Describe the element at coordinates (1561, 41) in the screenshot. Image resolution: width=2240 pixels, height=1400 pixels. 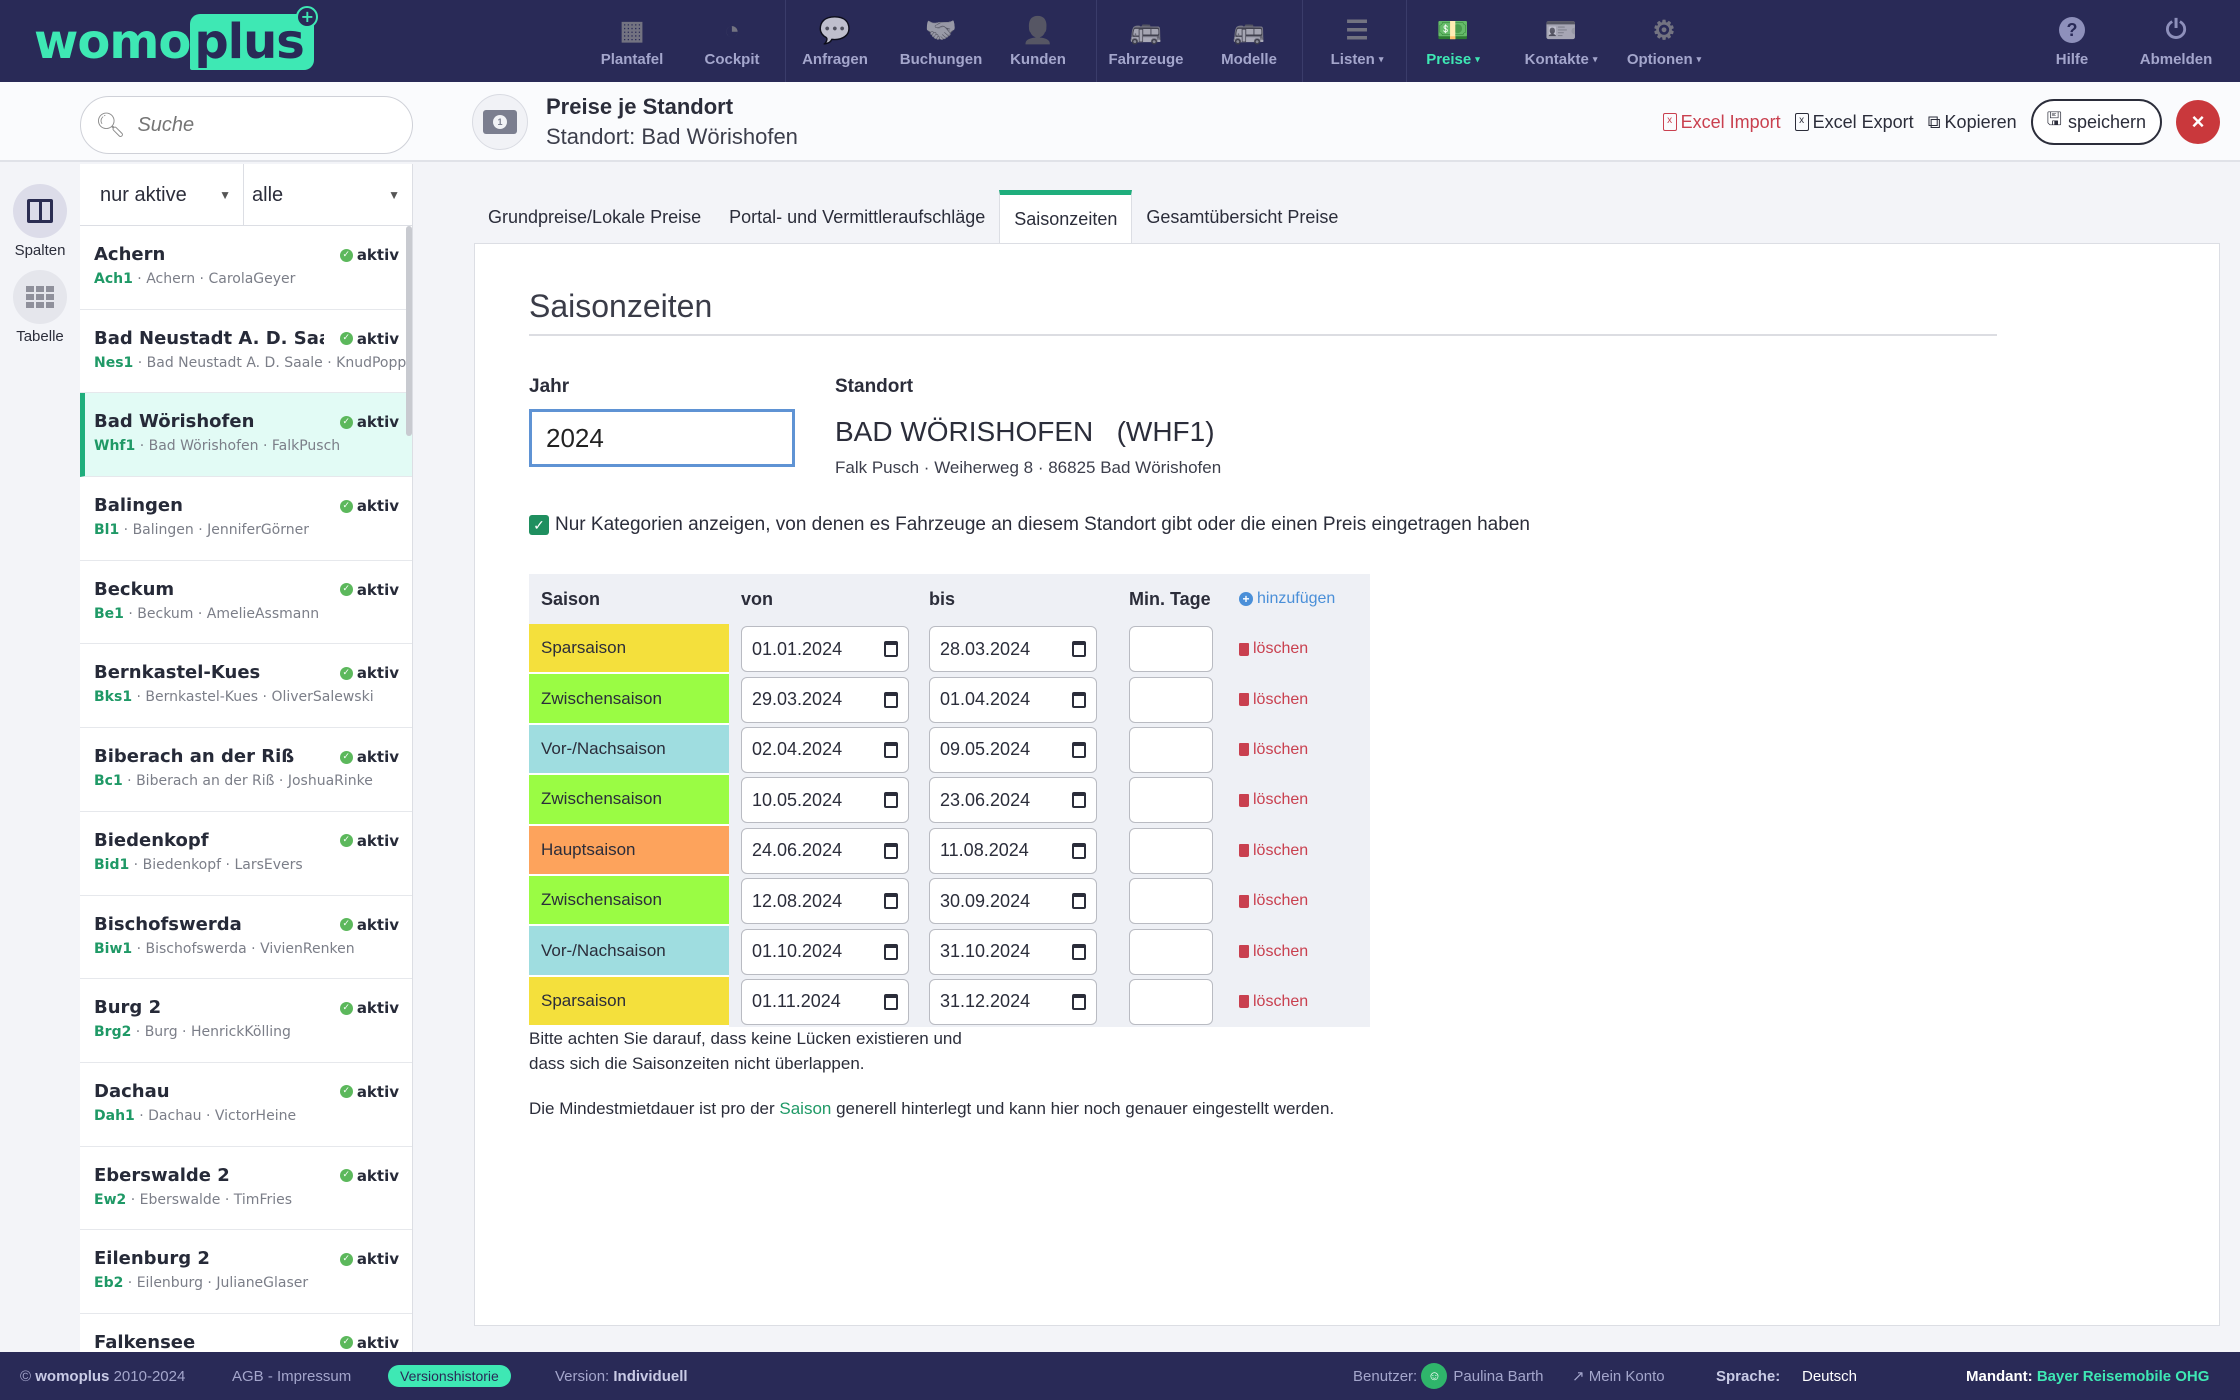
I see `nav-kontakte: 🪪 Kontakte ▾` at that location.